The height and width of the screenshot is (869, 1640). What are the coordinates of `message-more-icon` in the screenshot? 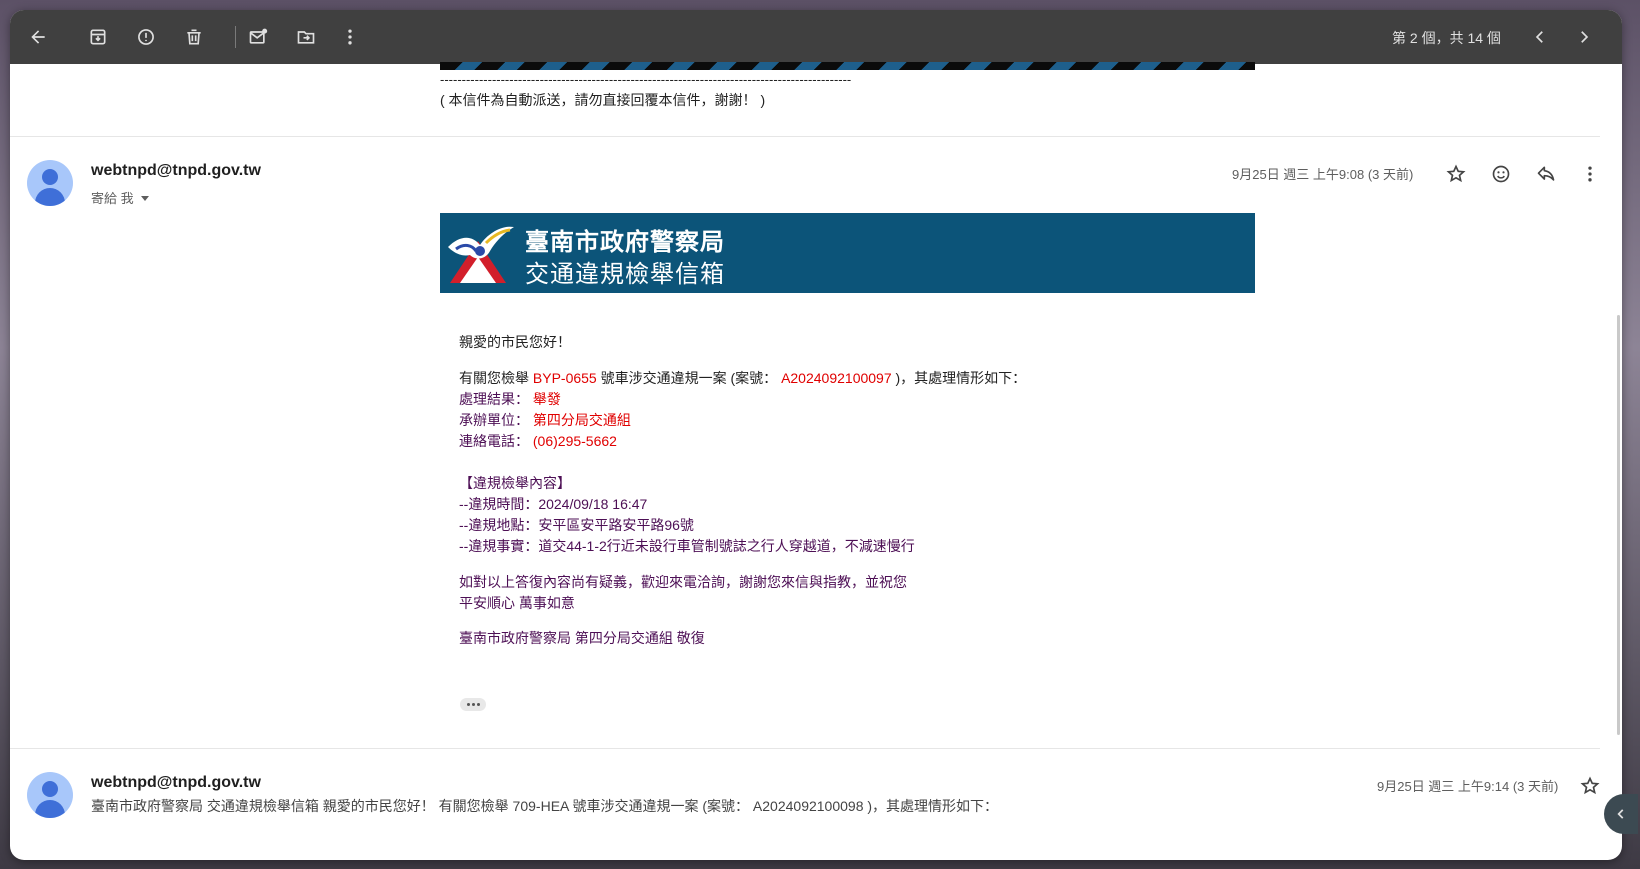 It's located at (1590, 174).